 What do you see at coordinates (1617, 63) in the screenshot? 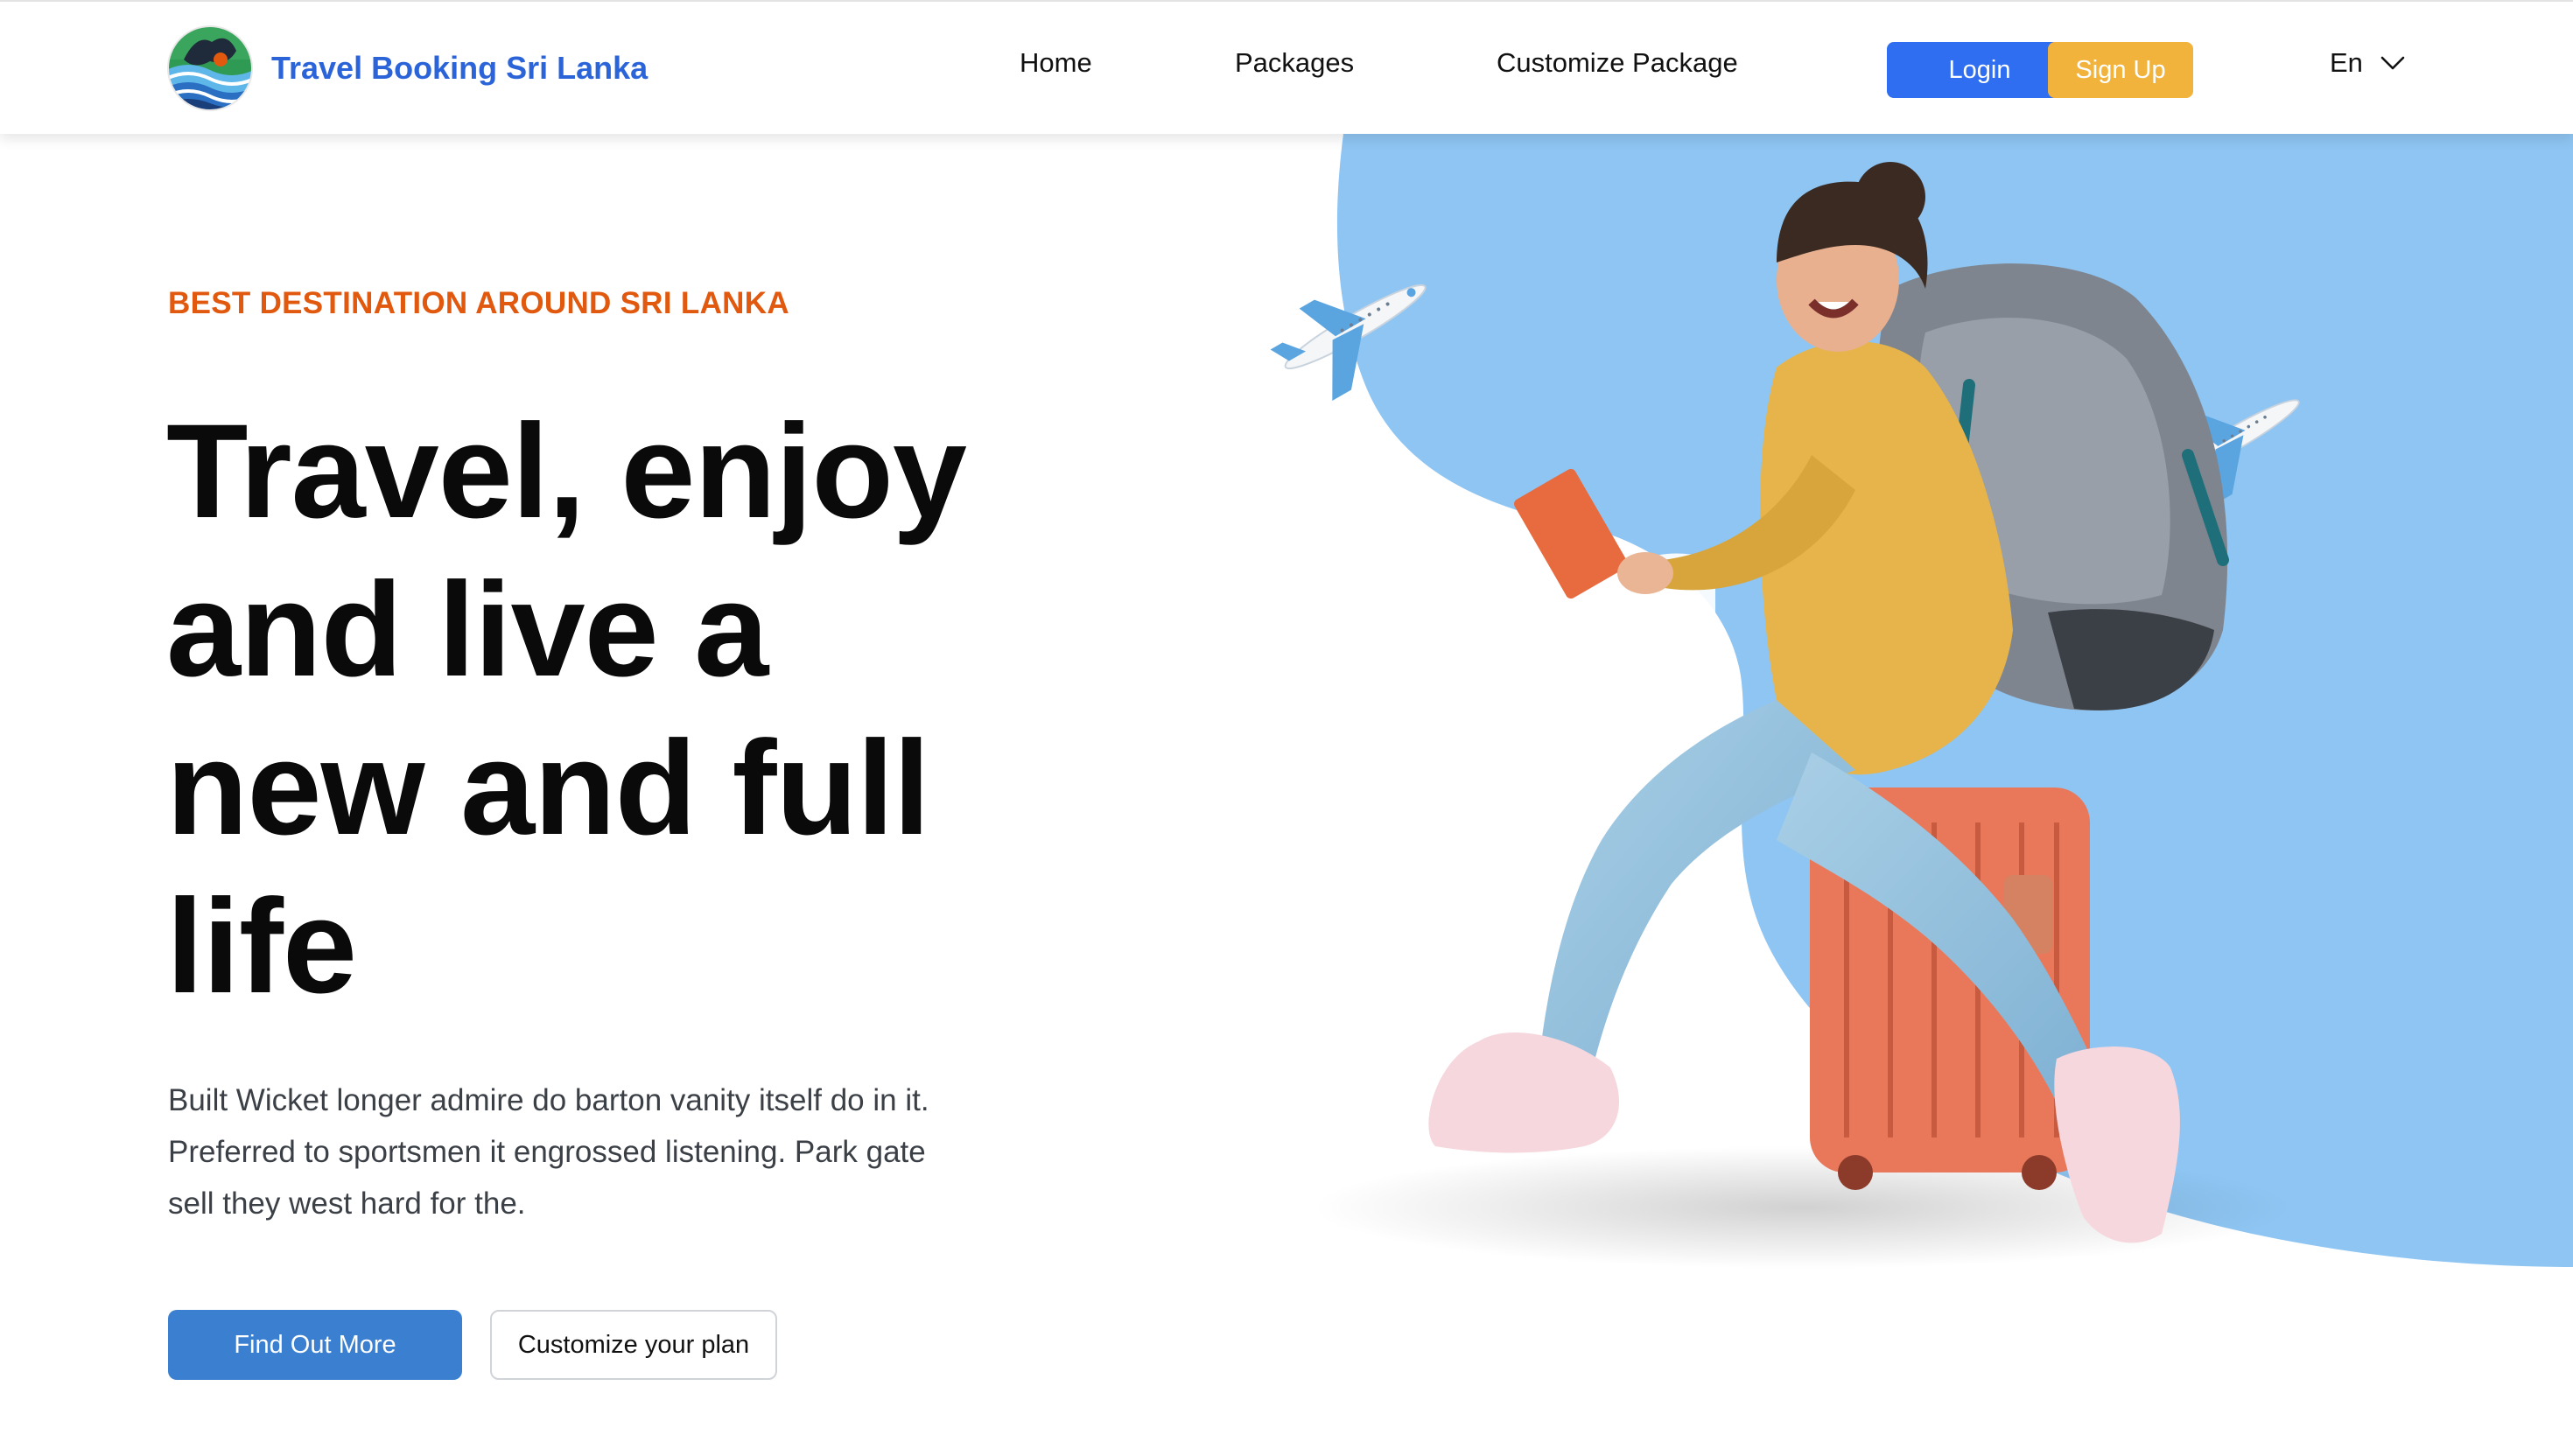
I see `nav-customize-package-link: Customize Package` at bounding box center [1617, 63].